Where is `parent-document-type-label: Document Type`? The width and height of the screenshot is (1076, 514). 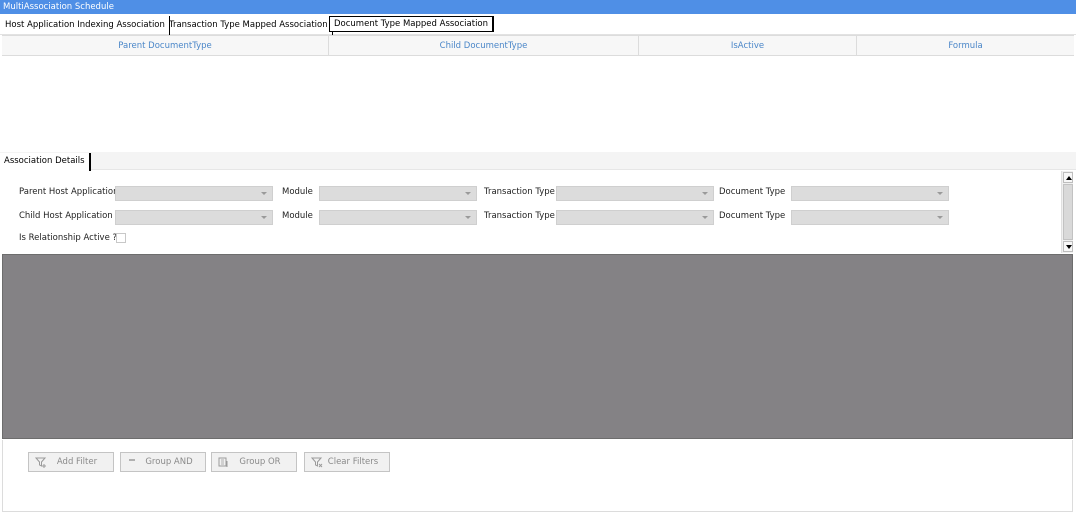
parent-document-type-label: Document Type is located at coordinates (752, 192).